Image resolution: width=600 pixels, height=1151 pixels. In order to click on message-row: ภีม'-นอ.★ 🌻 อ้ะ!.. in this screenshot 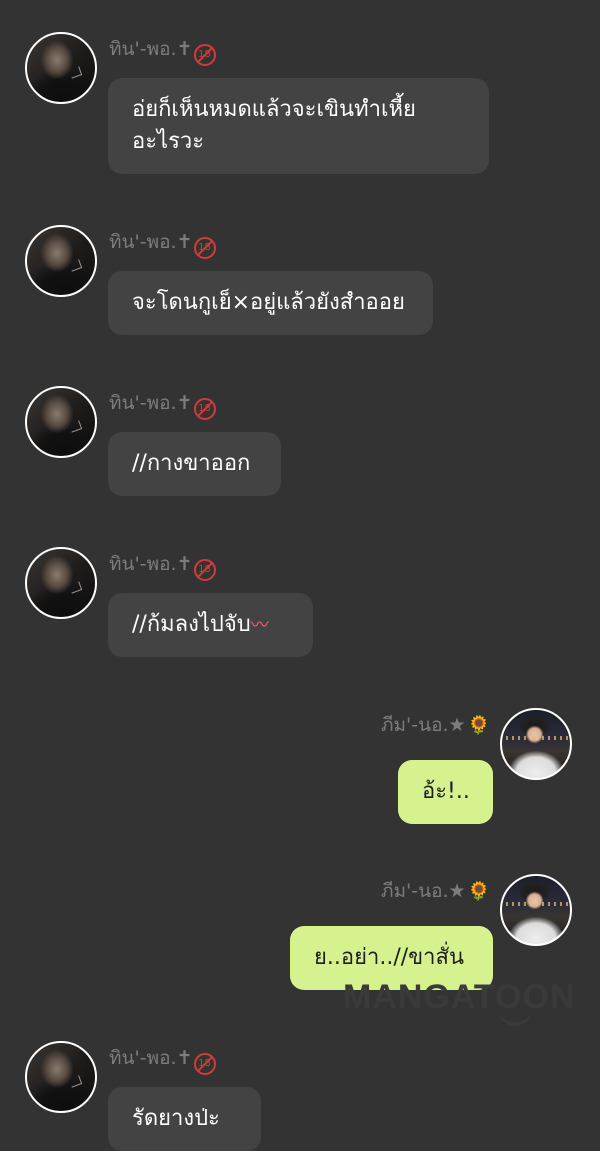, I will do `click(300, 768)`.